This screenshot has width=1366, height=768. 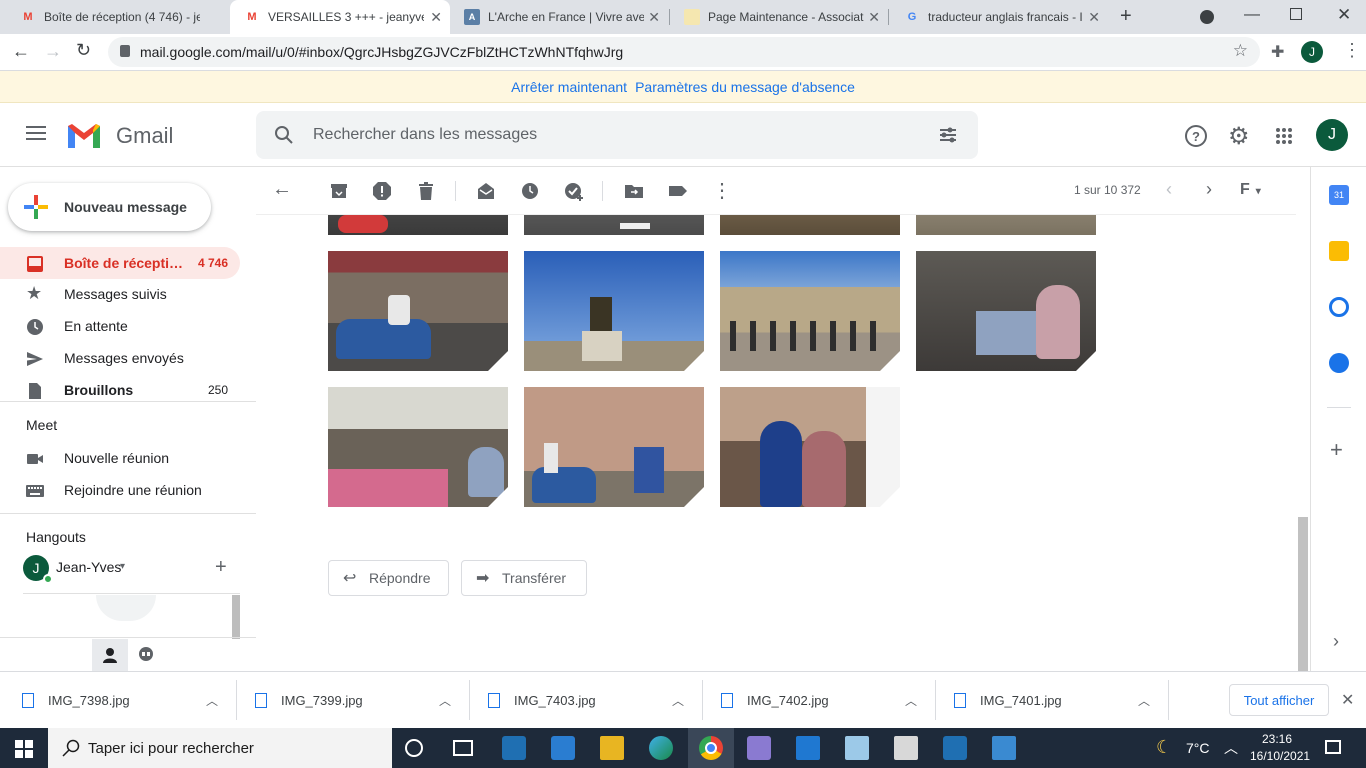 I want to click on label-icon, so click(x=678, y=191).